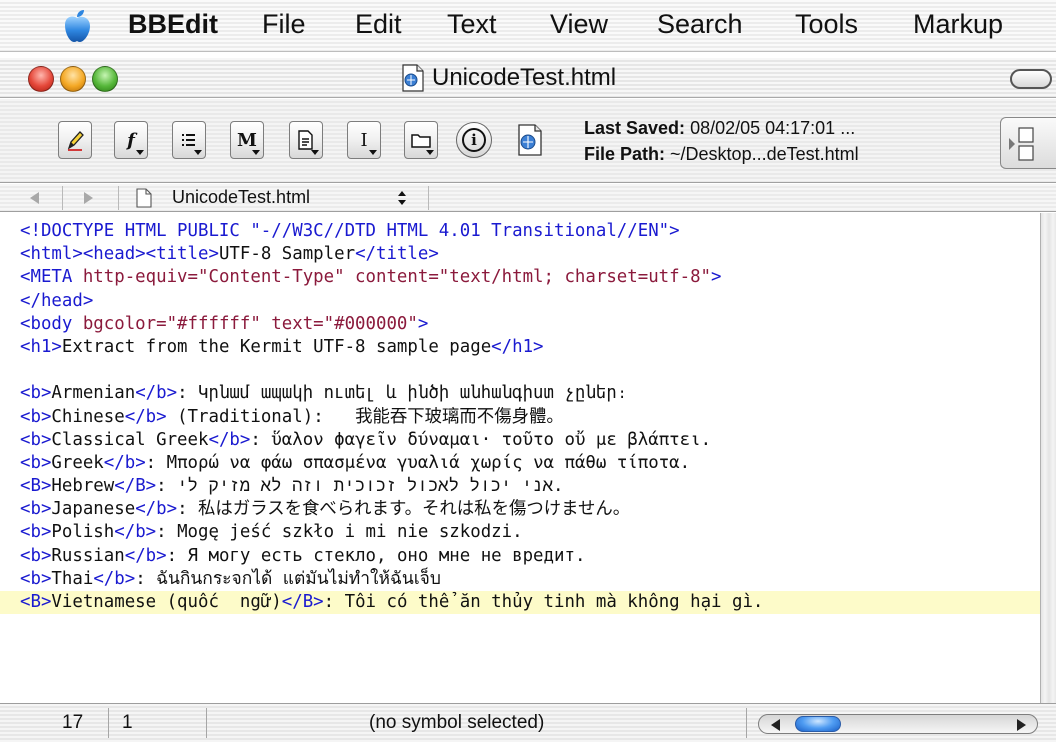  Describe the element at coordinates (530, 301) in the screenshot. I see `code-line: </head>` at that location.